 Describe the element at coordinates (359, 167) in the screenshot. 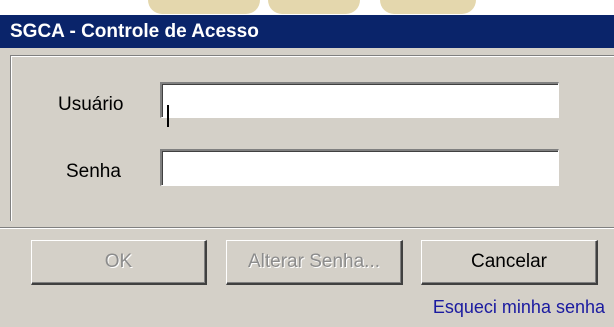

I see `password-input` at that location.